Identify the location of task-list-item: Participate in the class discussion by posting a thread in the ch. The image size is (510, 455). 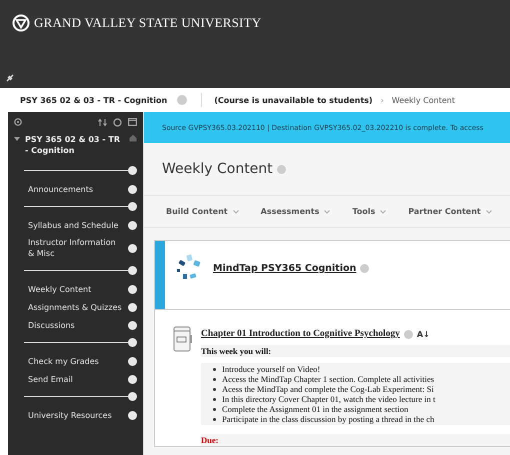
(328, 419).